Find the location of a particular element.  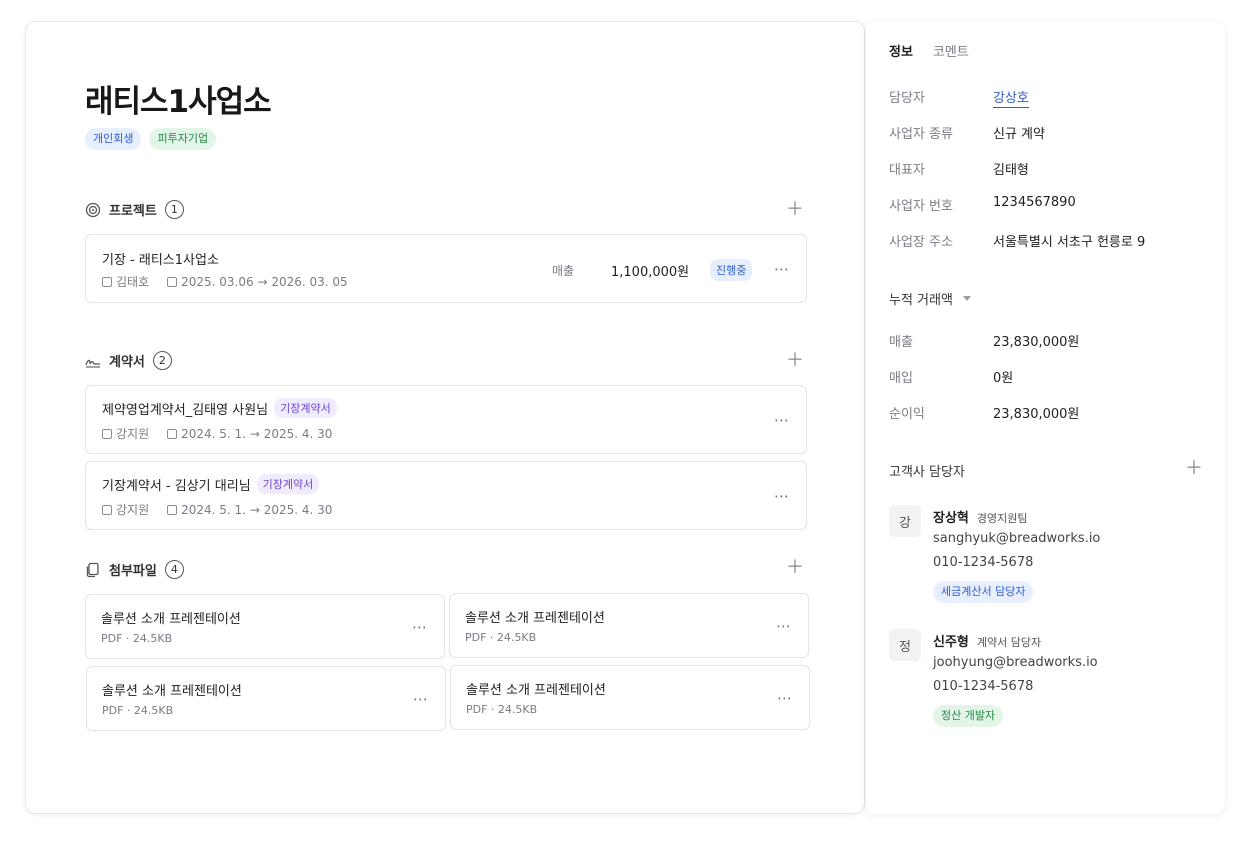

badge-personal-rehabilitation: 개인회생 is located at coordinates (113, 139).